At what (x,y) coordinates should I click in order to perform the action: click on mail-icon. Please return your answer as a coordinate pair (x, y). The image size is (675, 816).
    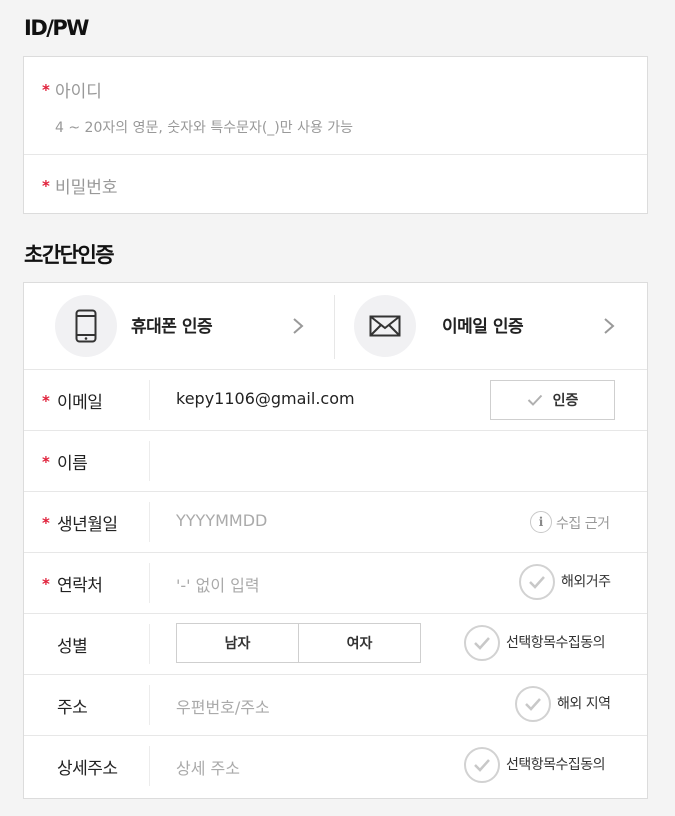
    Looking at the image, I should click on (385, 326).